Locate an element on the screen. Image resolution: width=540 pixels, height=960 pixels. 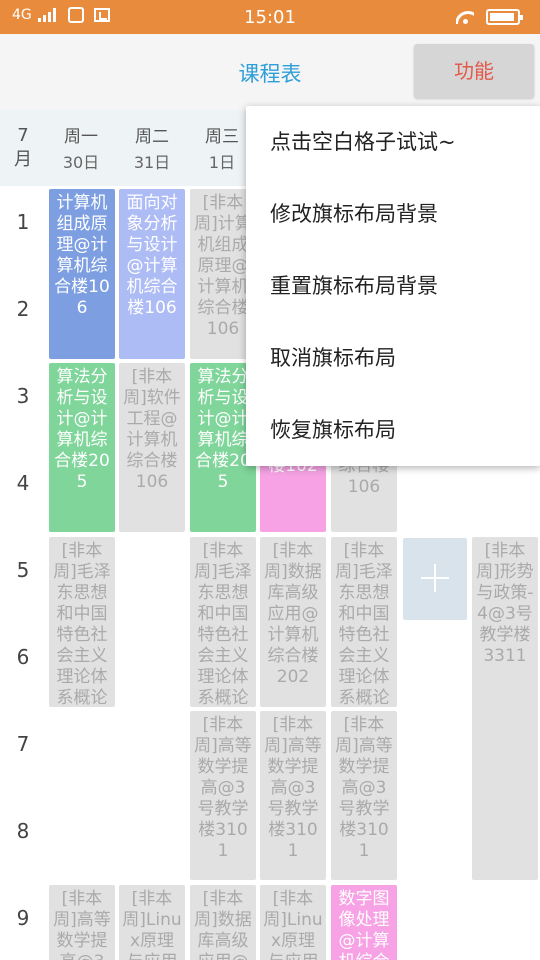
wifi-icon is located at coordinates (465, 17).